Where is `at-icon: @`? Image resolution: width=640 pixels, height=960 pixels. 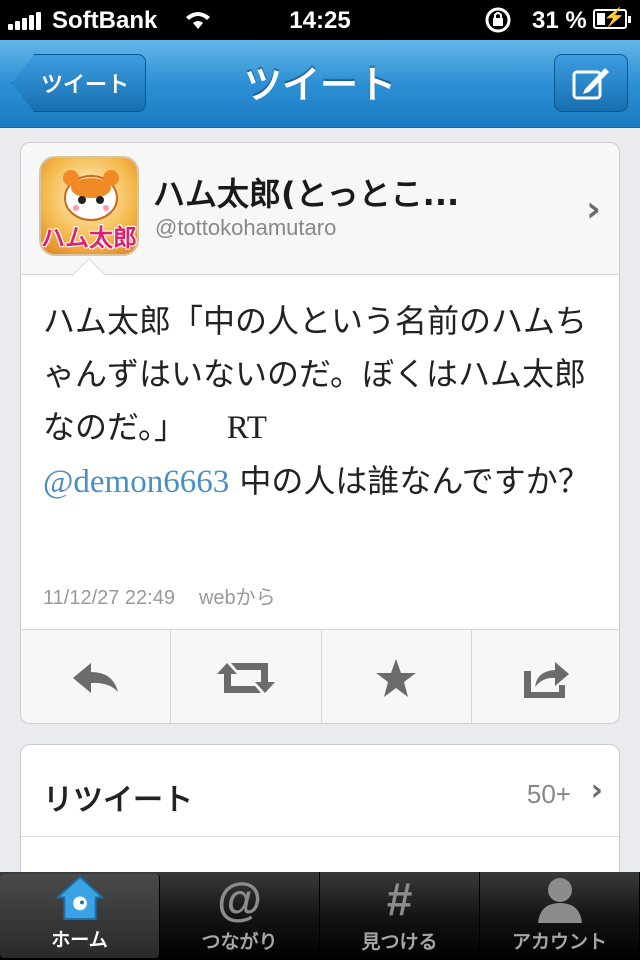 at-icon: @ is located at coordinates (239, 899).